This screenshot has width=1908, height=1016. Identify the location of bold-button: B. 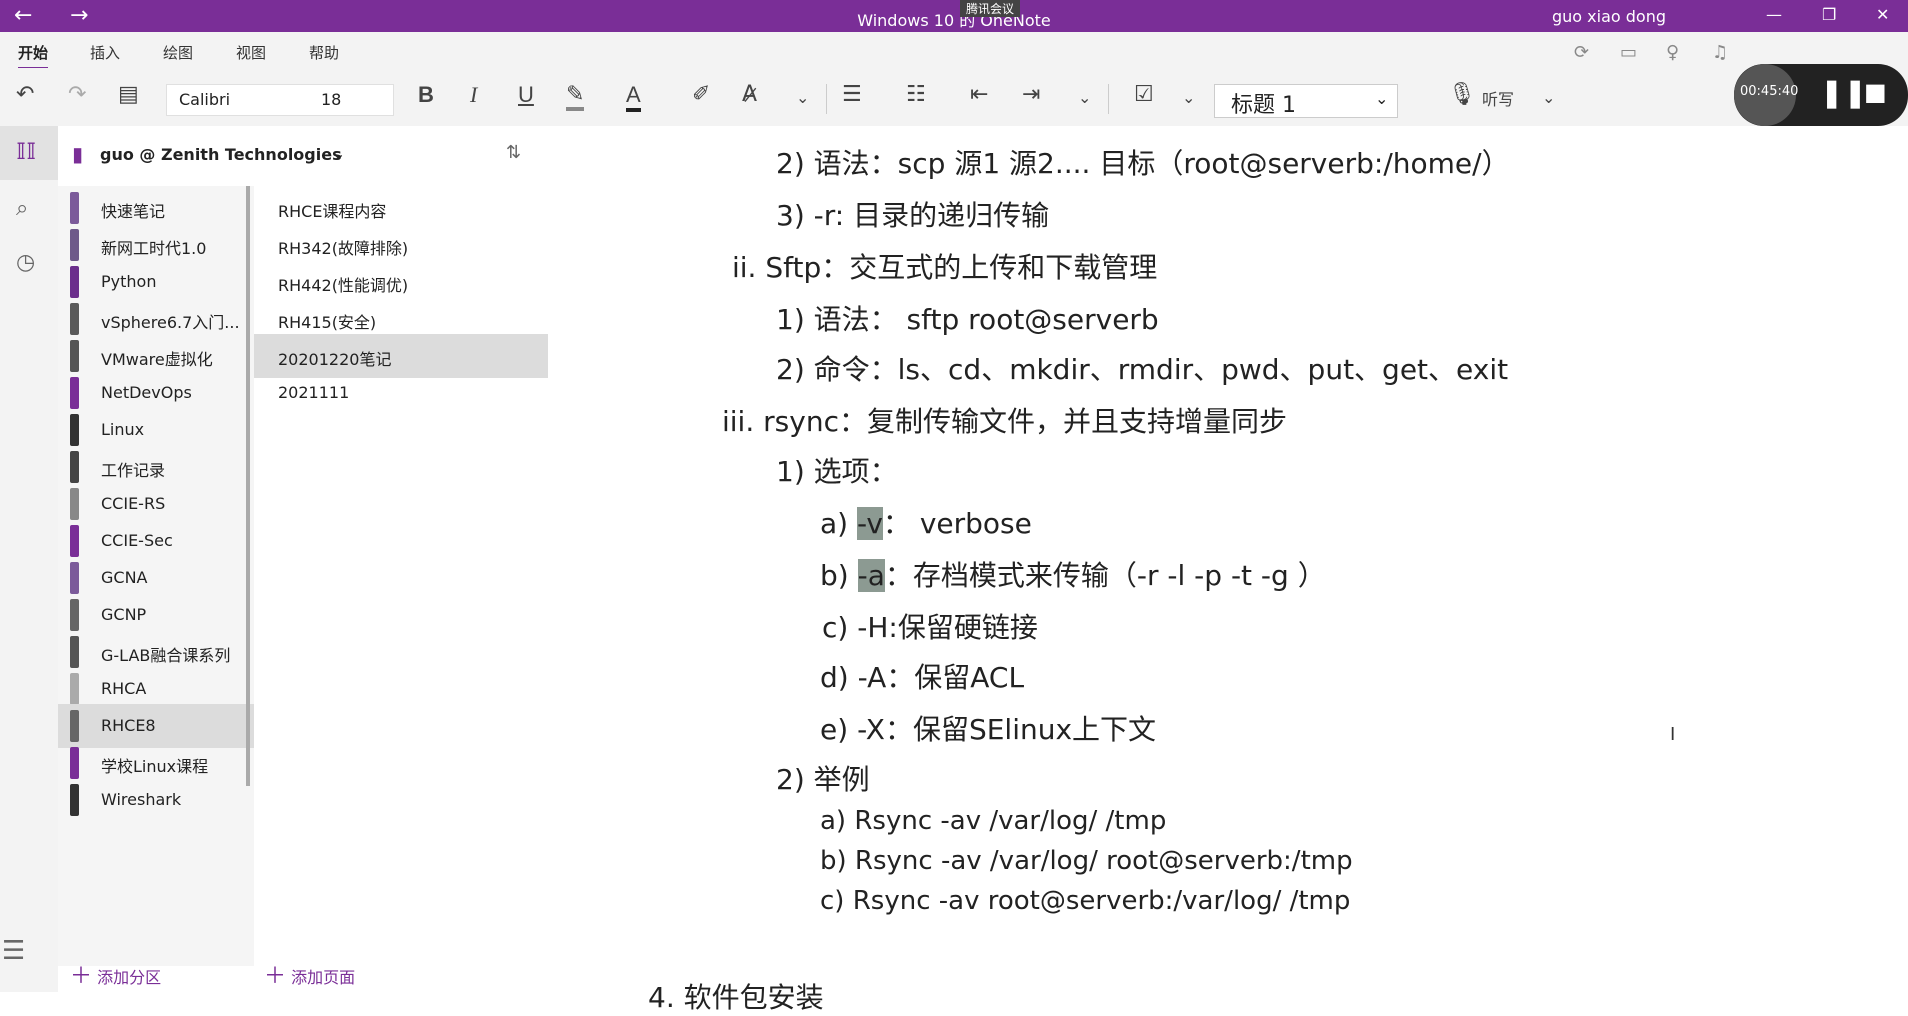
(426, 95).